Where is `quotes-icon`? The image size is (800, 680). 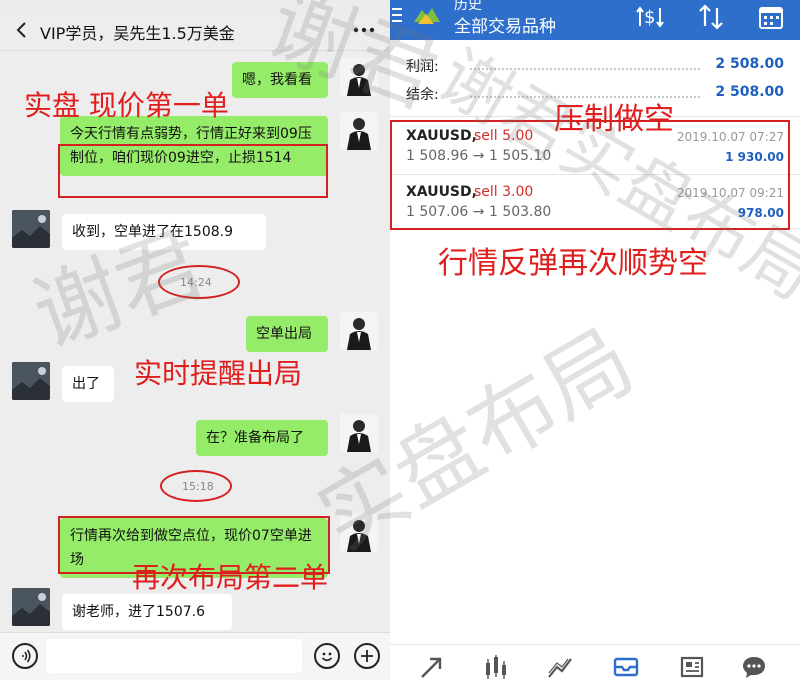 quotes-icon is located at coordinates (432, 666).